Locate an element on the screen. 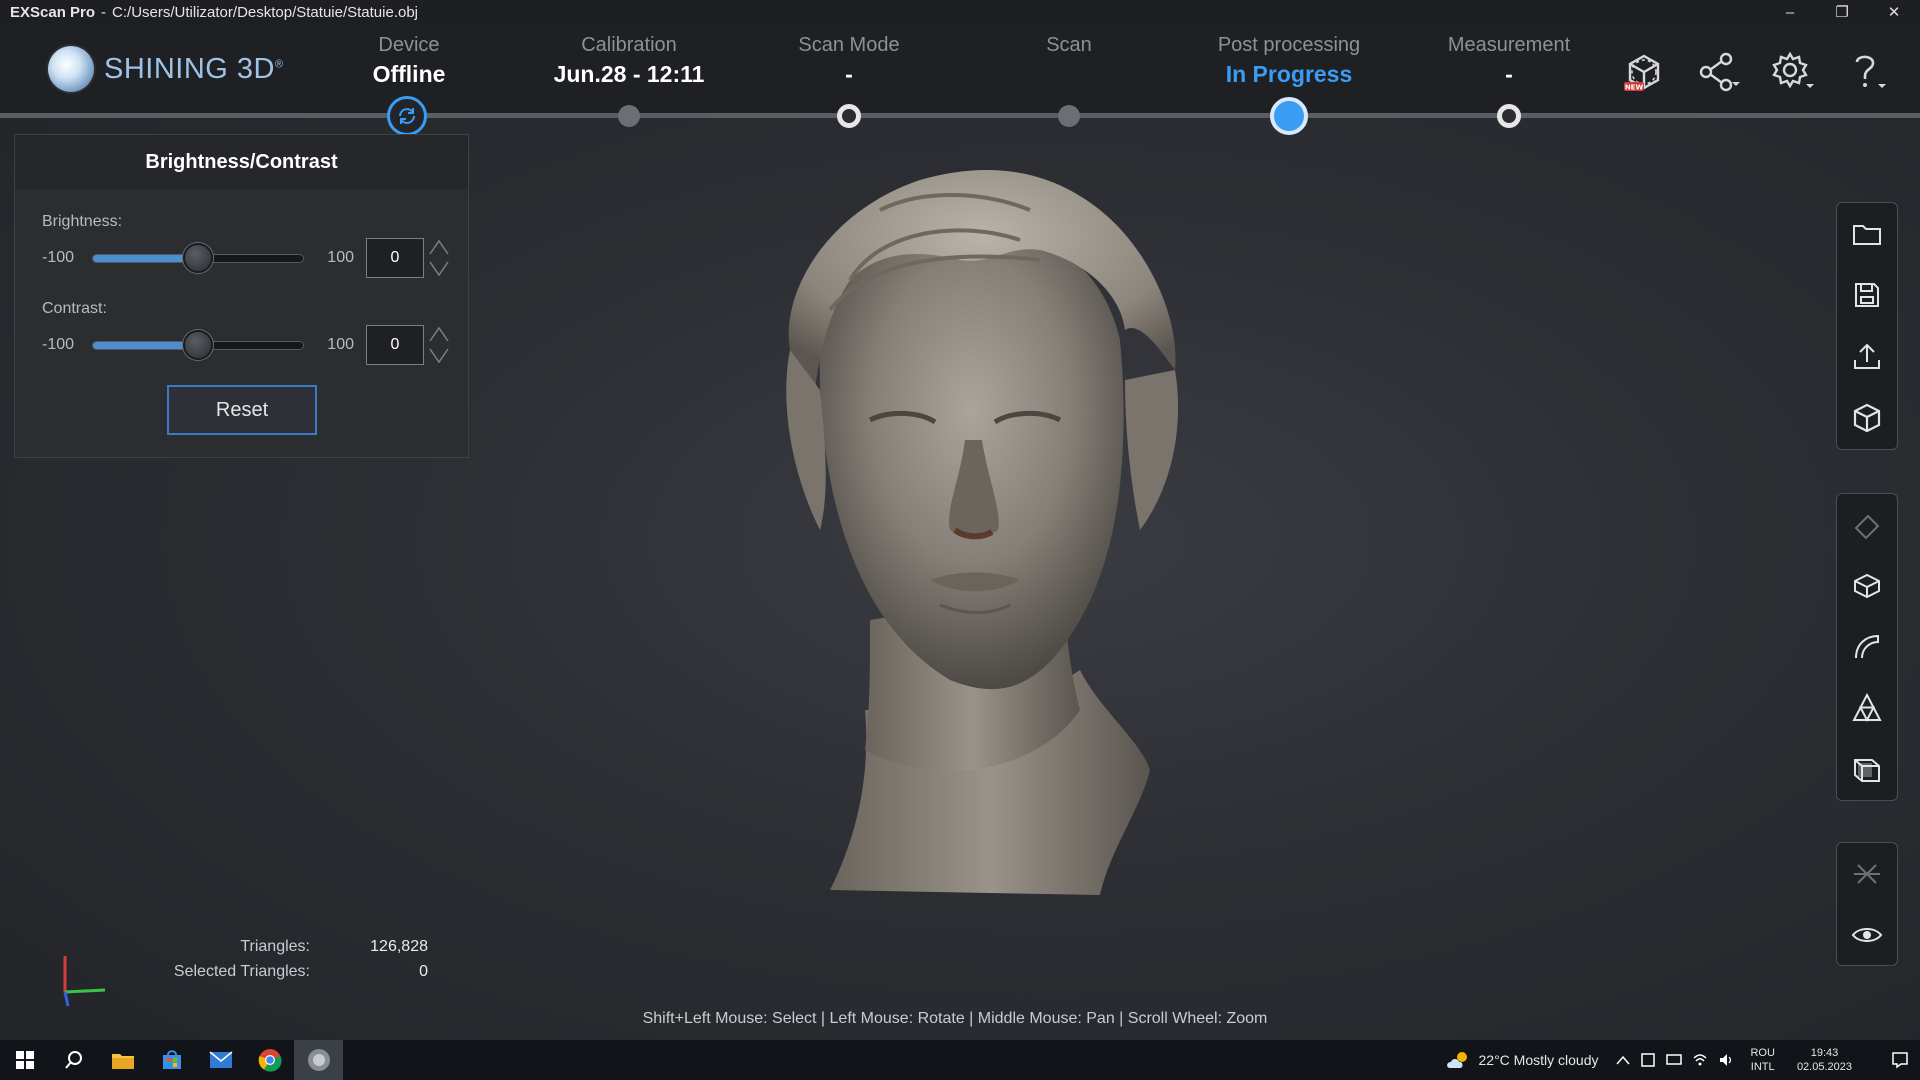 The image size is (1920, 1080). scan-node is located at coordinates (1069, 116).